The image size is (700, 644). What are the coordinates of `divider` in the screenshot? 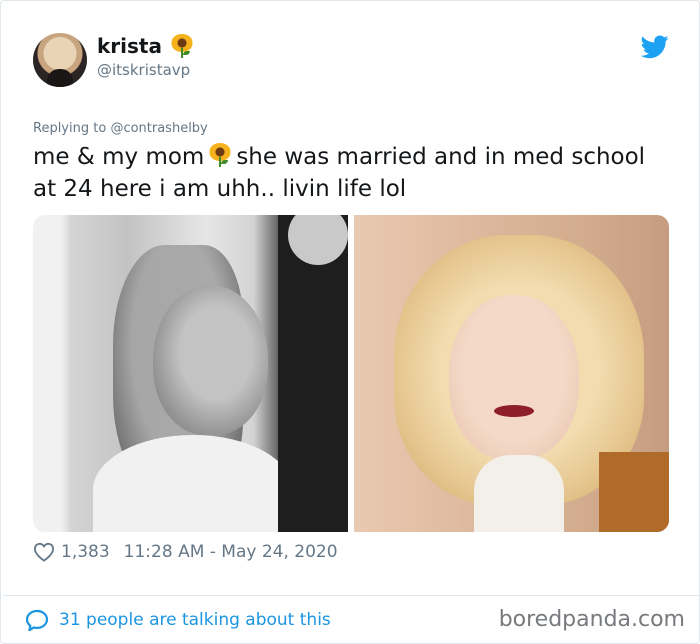 It's located at (351, 595).